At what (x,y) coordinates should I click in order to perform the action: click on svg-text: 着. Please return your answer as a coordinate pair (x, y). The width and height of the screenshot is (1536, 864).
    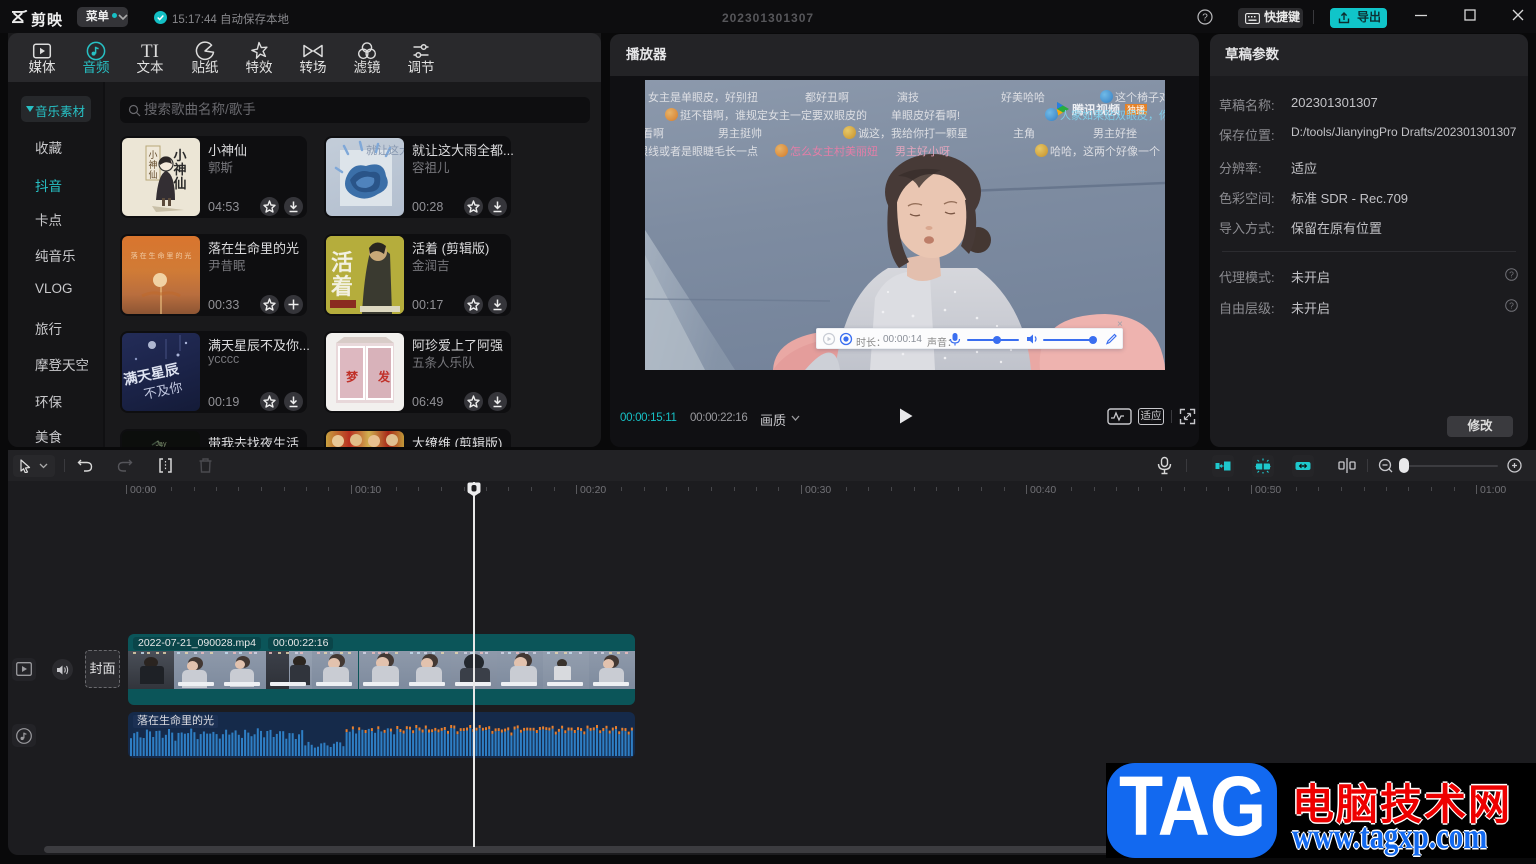
    Looking at the image, I should click on (341, 286).